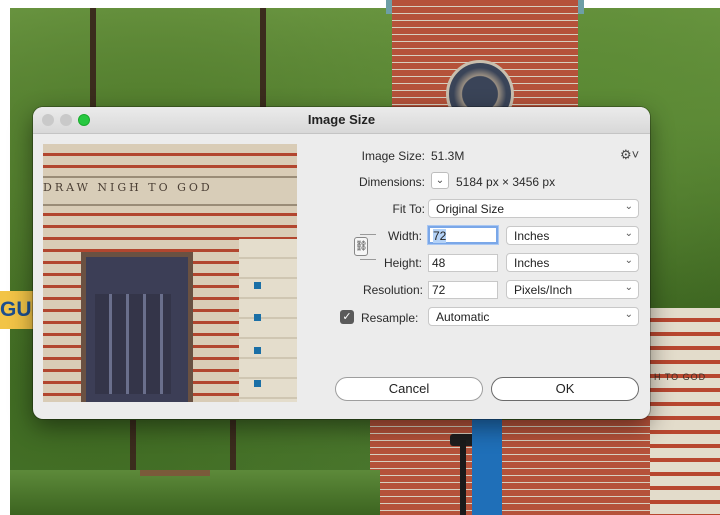 The height and width of the screenshot is (515, 720). What do you see at coordinates (133, 344) in the screenshot?
I see `preview-door-panels` at bounding box center [133, 344].